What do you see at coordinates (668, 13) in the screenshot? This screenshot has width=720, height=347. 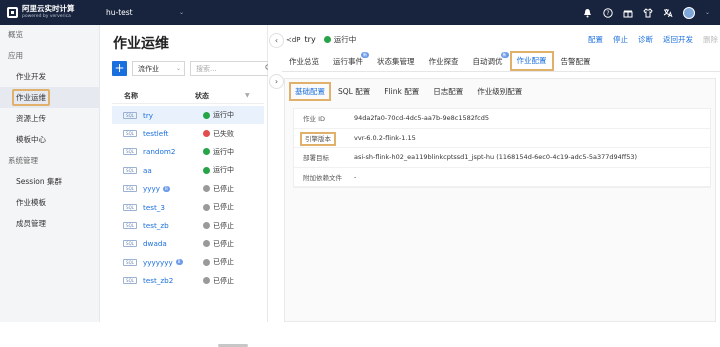 I see `translate-icon` at bounding box center [668, 13].